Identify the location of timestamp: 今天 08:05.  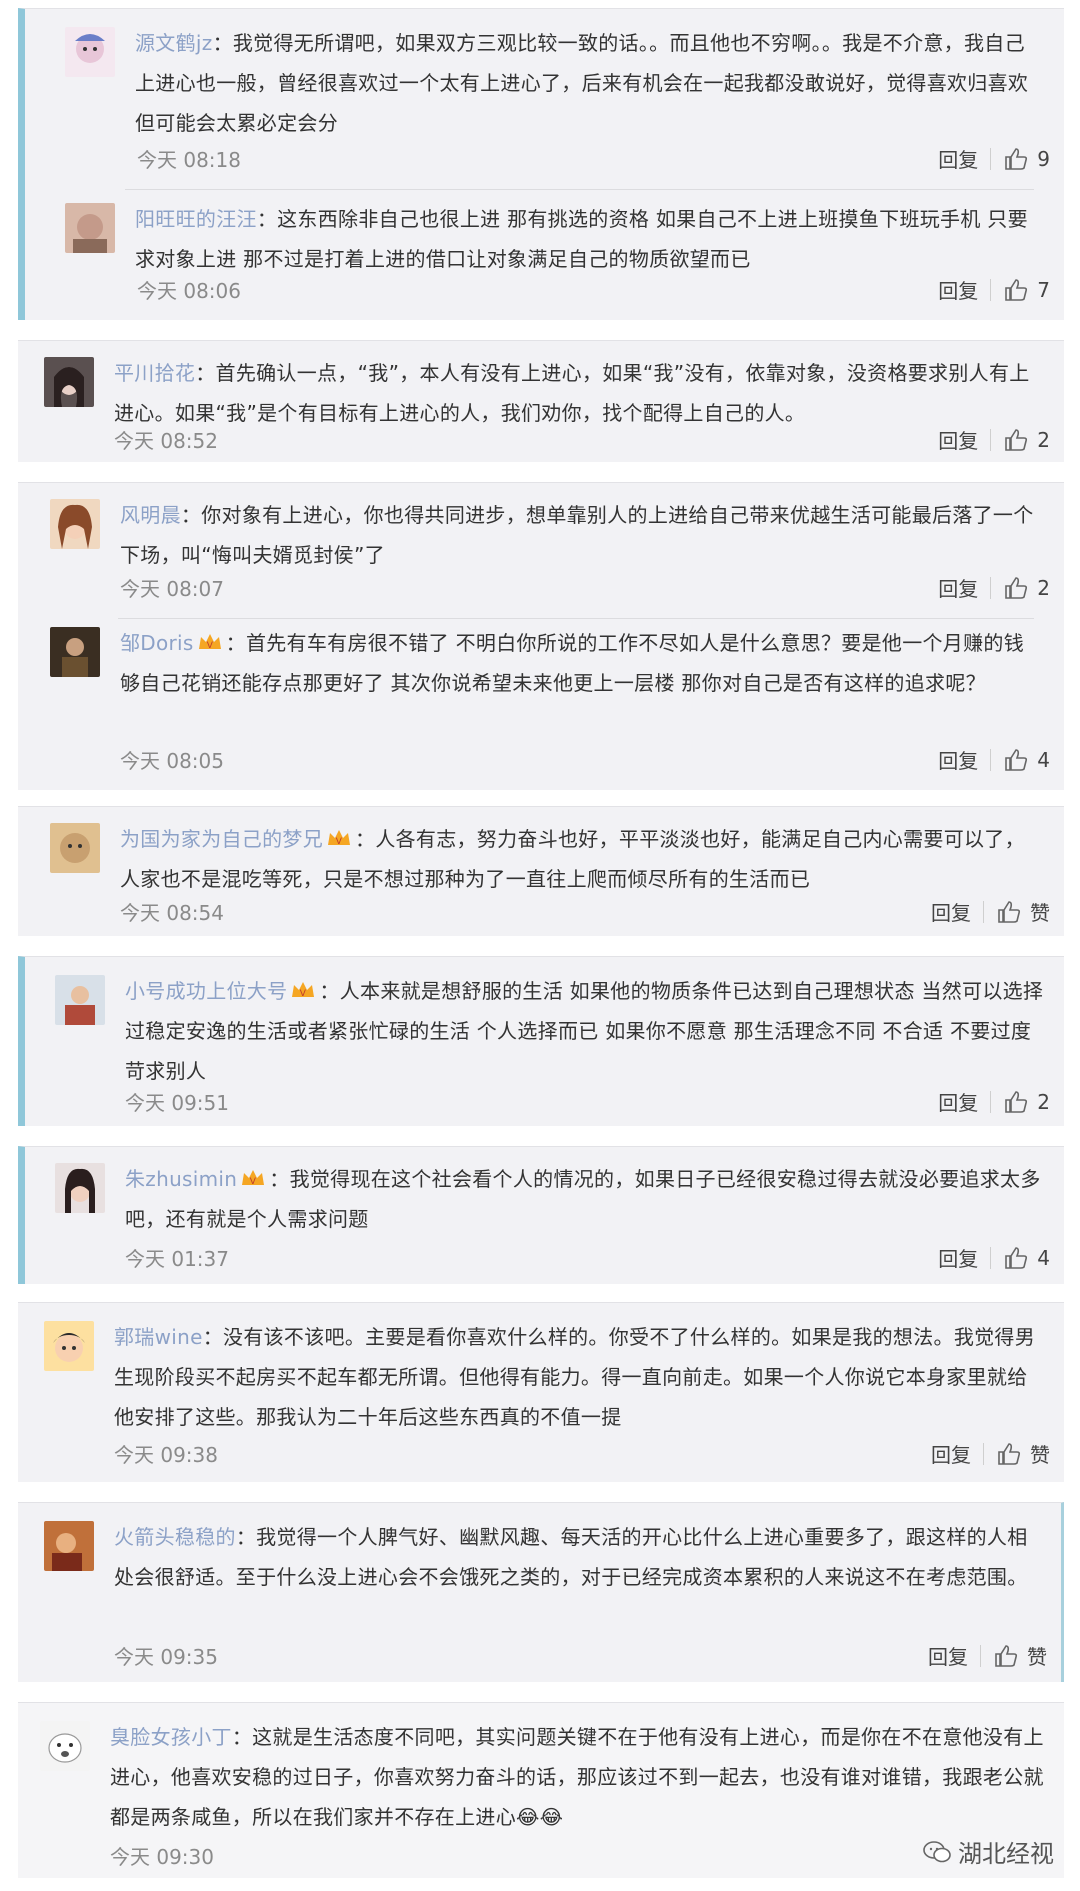
(172, 761).